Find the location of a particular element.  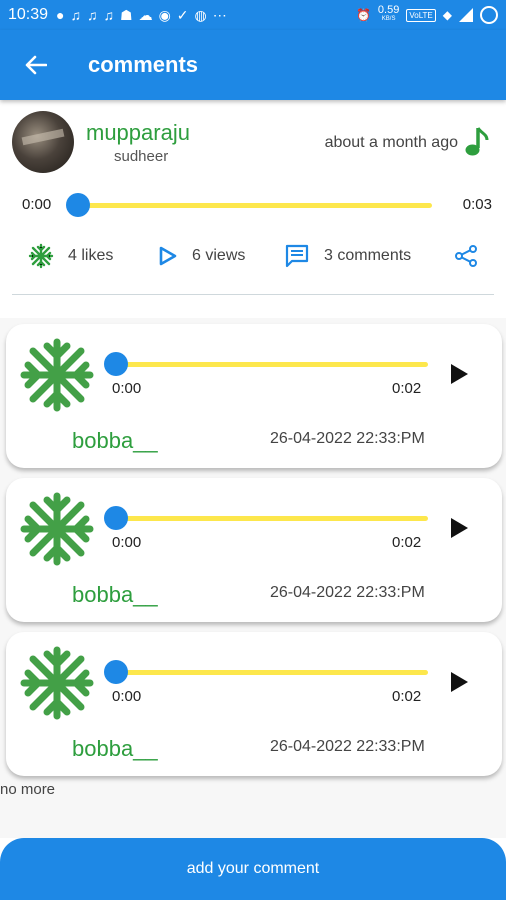

system-icons: ⏰ 0.59 KB/S VoLTE ◆ is located at coordinates (426, 14).